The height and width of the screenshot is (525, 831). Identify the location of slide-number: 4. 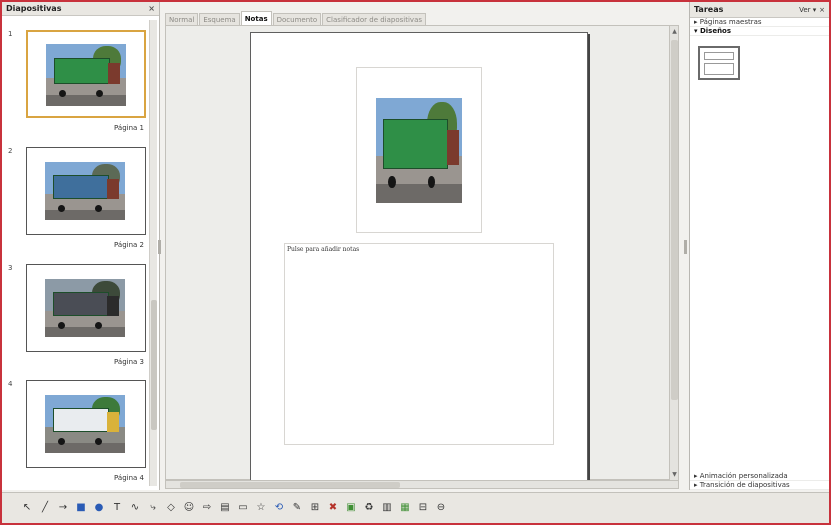
(10, 384).